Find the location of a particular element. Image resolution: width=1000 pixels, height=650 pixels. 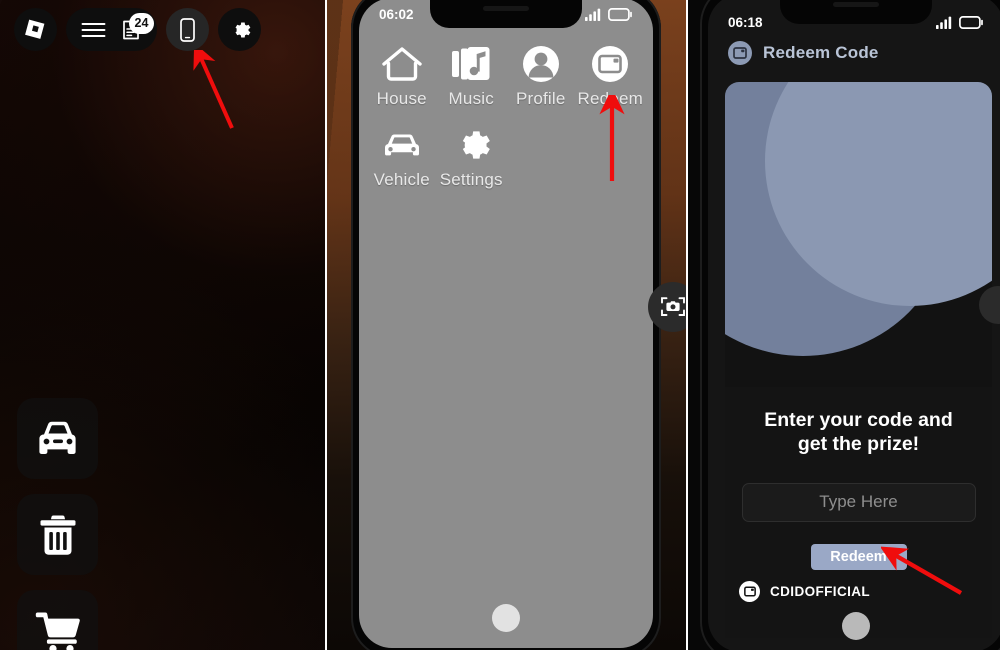

app-label: Music is located at coordinates (471, 98).